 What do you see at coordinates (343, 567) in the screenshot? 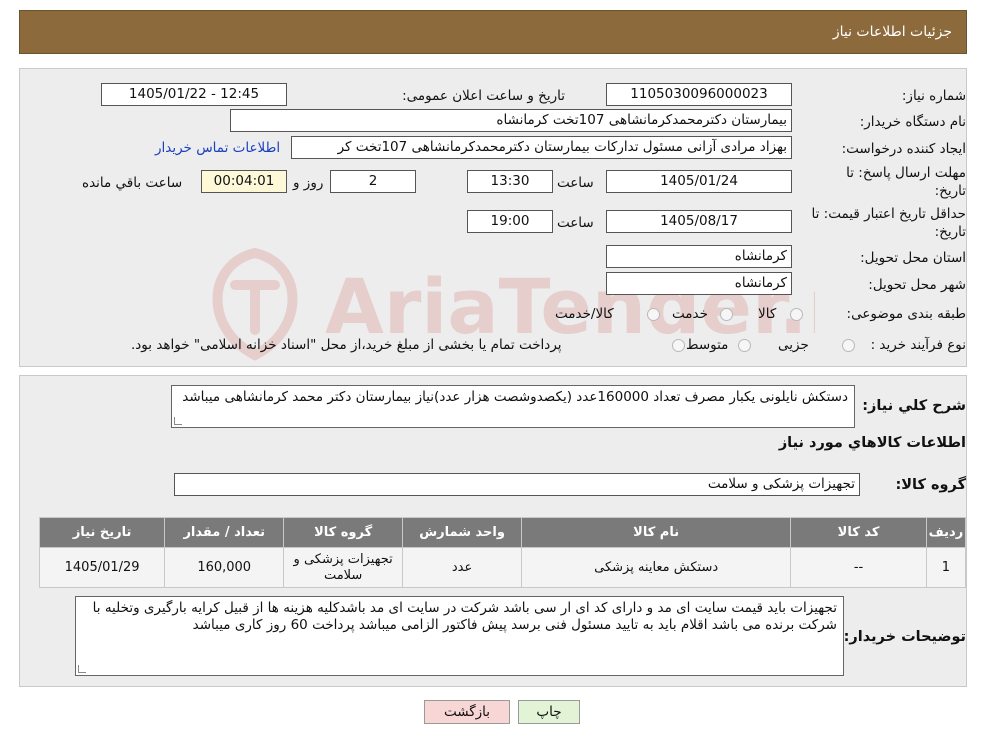
I see `cell-group: تجهیزات پزشکی و سلامت` at bounding box center [343, 567].